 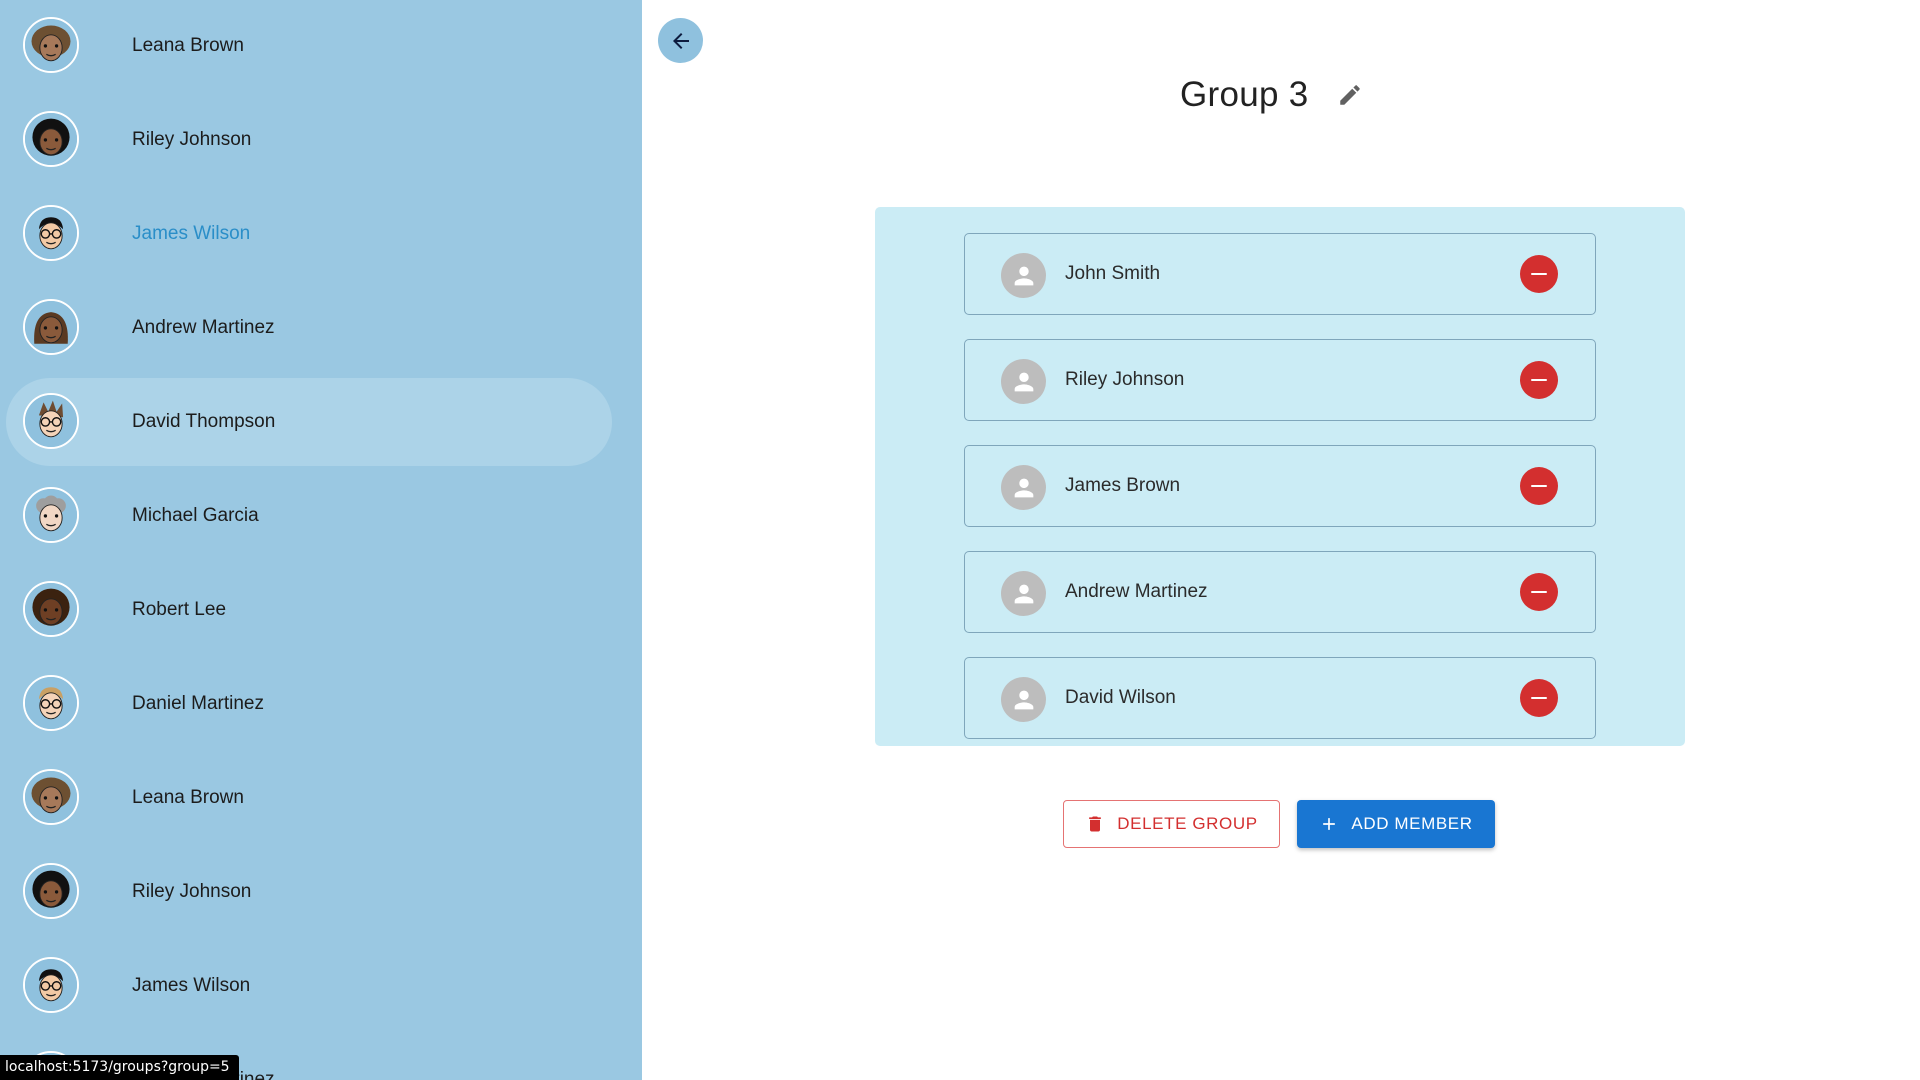 I want to click on add-member-button: ADD MEMBER, so click(x=1396, y=824).